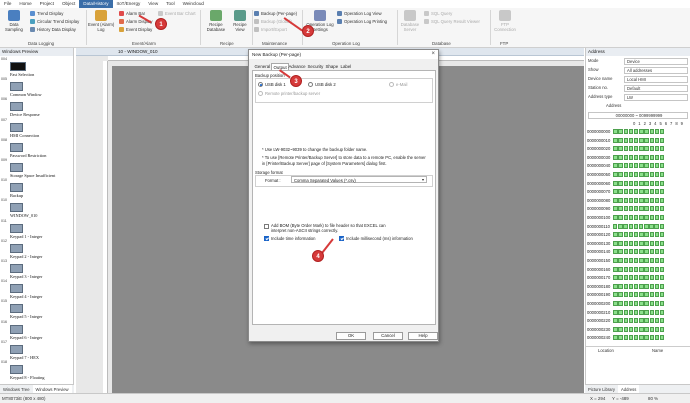 The width and height of the screenshot is (690, 403). What do you see at coordinates (26, 256) in the screenshot?
I see `window-label: Keypad 2 - Integer` at bounding box center [26, 256].